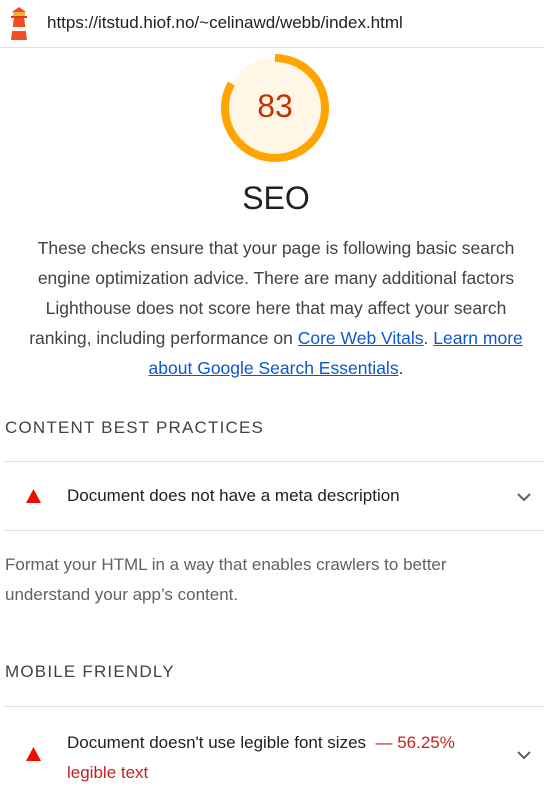 Image resolution: width=544 pixels, height=799 pixels. I want to click on audit-title: Document doesn't use legible font sizes, so click(217, 742).